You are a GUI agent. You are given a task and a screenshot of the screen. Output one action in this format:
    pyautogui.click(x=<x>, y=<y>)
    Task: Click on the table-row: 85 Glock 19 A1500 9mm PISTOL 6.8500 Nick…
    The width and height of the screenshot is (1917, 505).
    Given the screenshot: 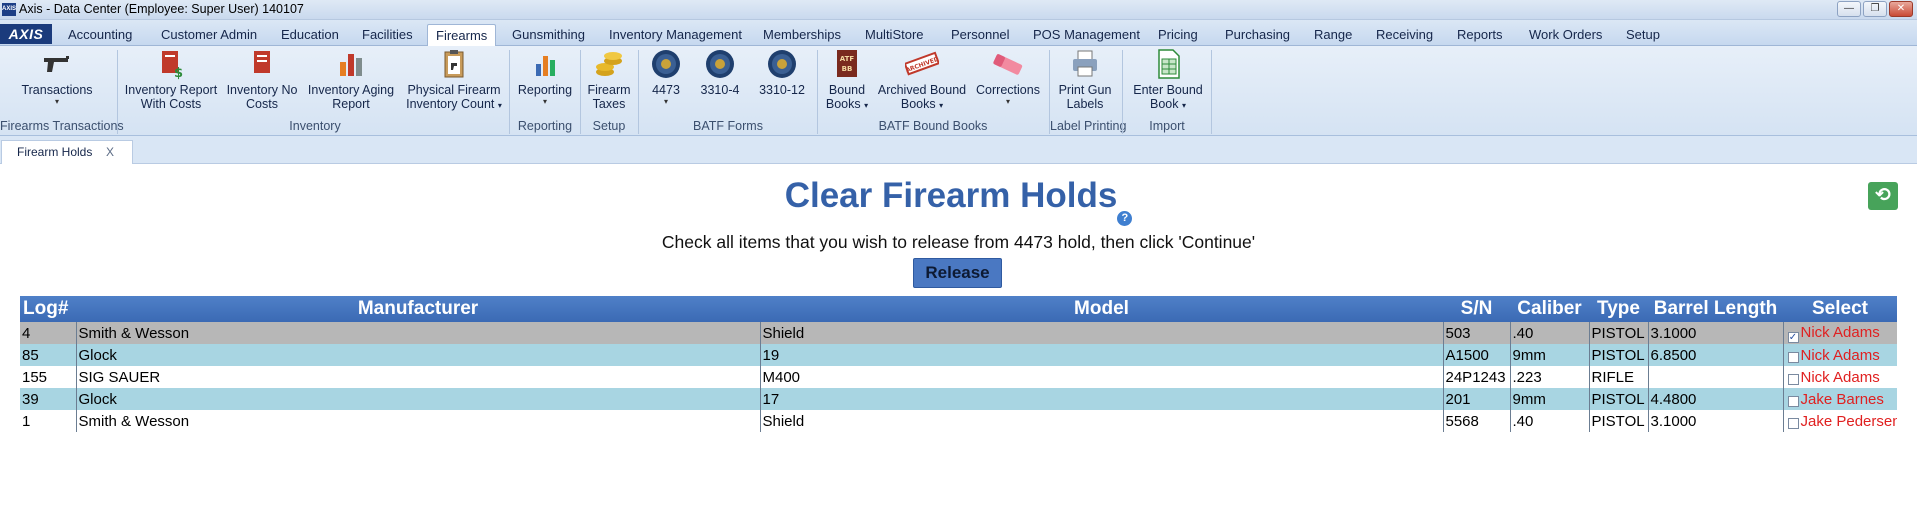 What is the action you would take?
    pyautogui.click(x=958, y=355)
    